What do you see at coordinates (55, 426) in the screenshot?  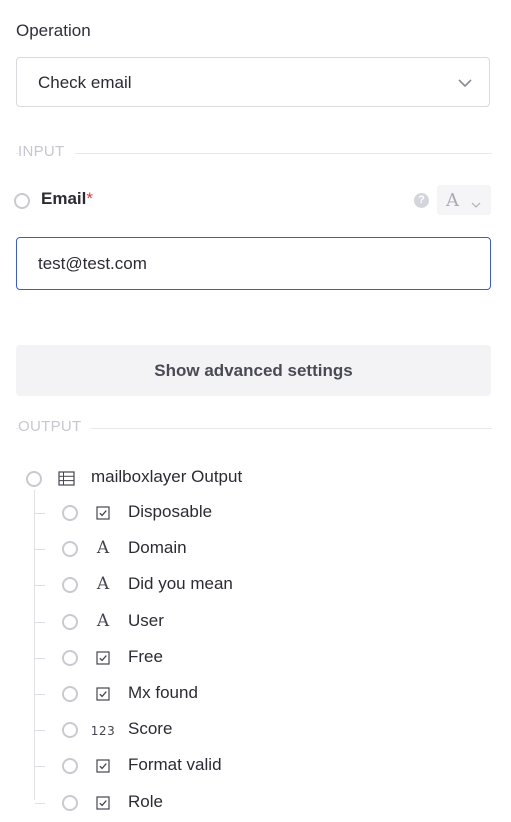 I see `output-section-title: OUTPUT` at bounding box center [55, 426].